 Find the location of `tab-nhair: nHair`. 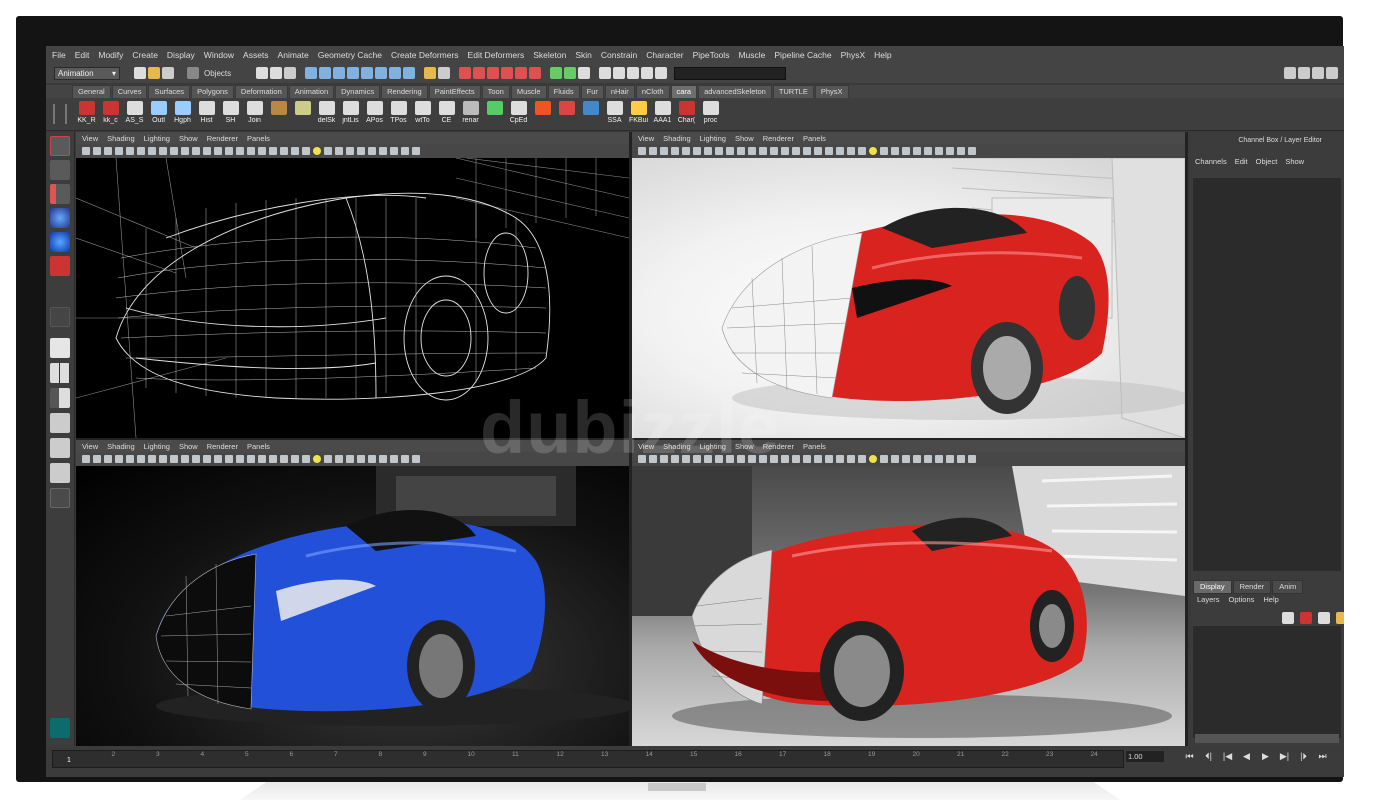

tab-nhair: nHair is located at coordinates (619, 91).